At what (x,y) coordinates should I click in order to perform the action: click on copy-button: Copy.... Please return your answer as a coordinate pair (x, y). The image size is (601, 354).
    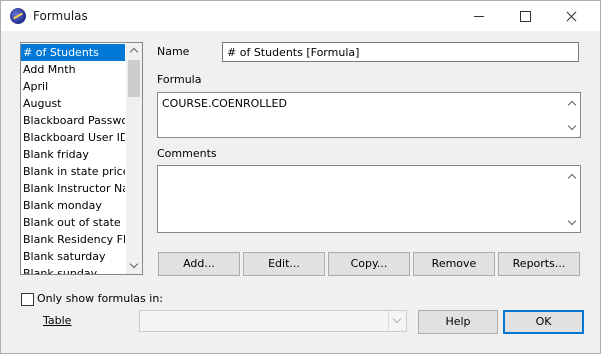
    Looking at the image, I should click on (369, 264).